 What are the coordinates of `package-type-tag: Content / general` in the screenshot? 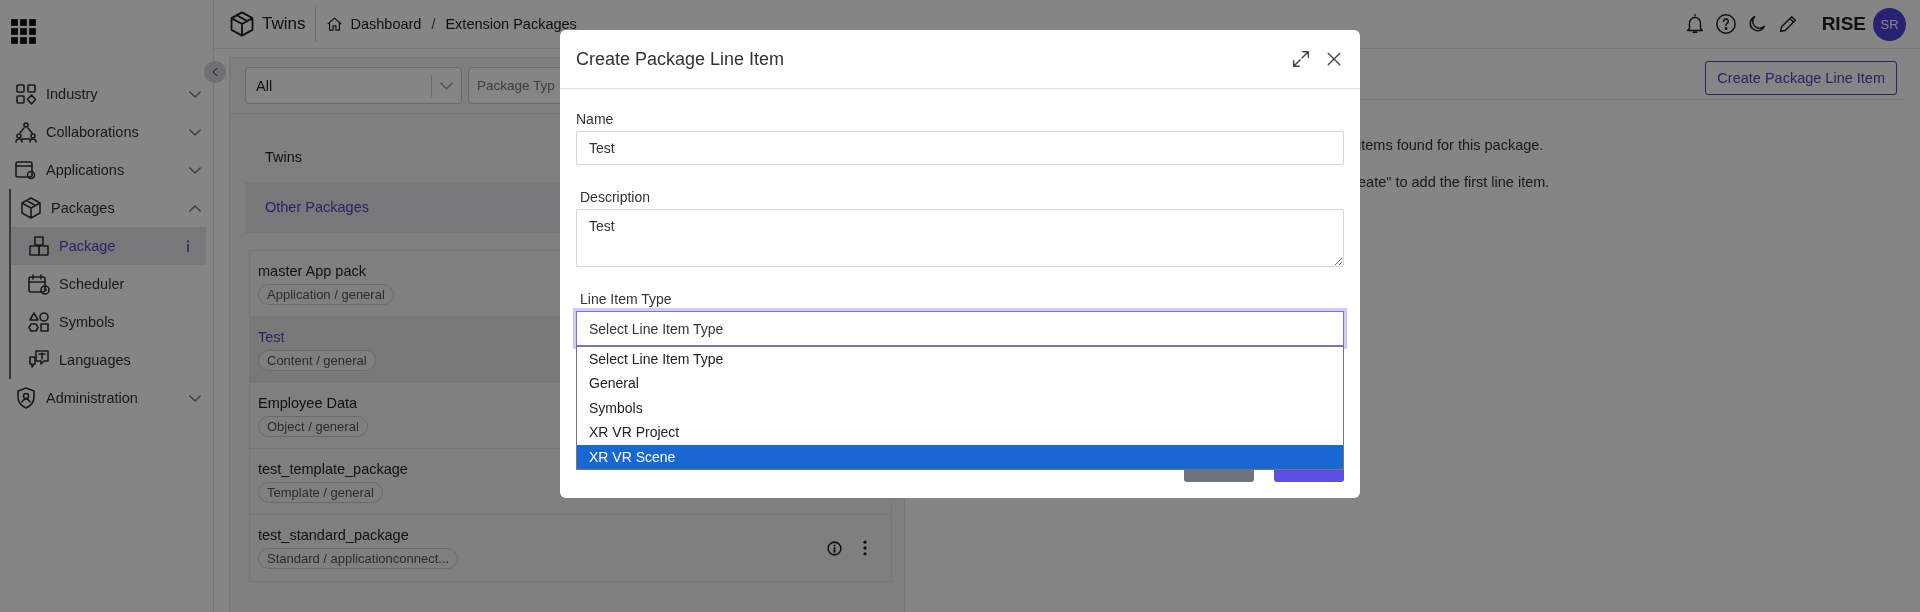 It's located at (317, 360).